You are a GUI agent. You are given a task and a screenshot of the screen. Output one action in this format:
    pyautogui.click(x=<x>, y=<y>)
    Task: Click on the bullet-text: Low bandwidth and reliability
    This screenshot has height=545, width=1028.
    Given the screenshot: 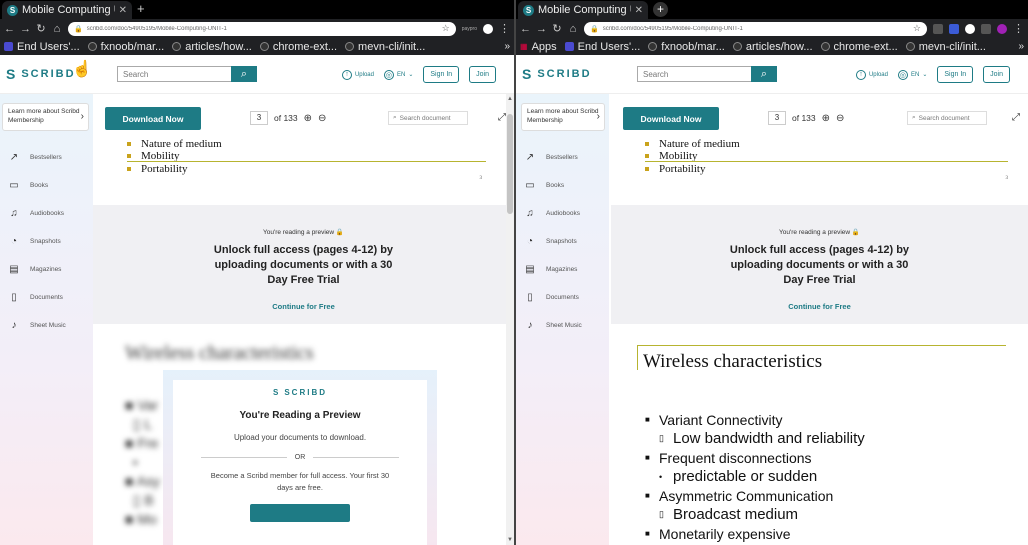 What is the action you would take?
    pyautogui.click(x=769, y=438)
    